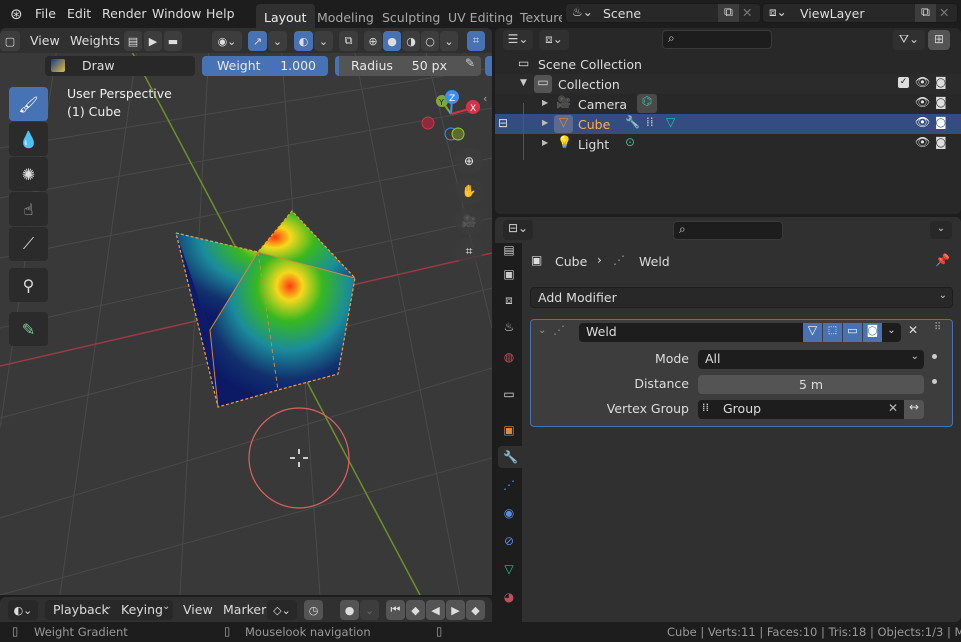  Describe the element at coordinates (45, 13) in the screenshot. I see `menu-file: File` at that location.